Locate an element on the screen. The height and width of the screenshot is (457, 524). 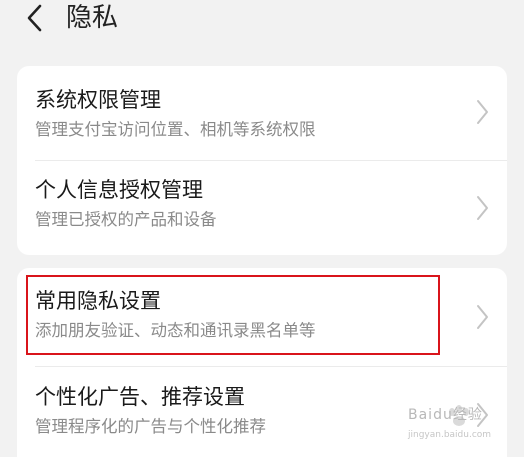
watermark-text: Baidu经验 is located at coordinates (445, 415).